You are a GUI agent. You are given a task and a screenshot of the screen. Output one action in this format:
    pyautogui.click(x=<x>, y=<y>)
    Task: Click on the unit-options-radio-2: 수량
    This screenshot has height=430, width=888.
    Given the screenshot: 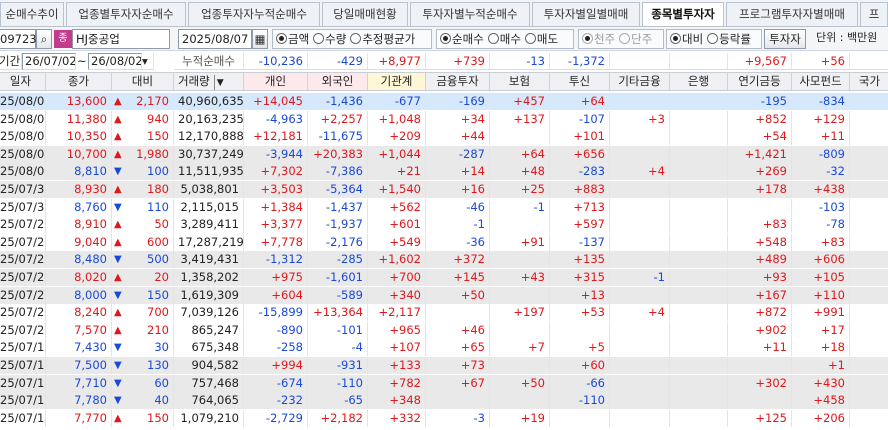 What is the action you would take?
    pyautogui.click(x=329, y=39)
    